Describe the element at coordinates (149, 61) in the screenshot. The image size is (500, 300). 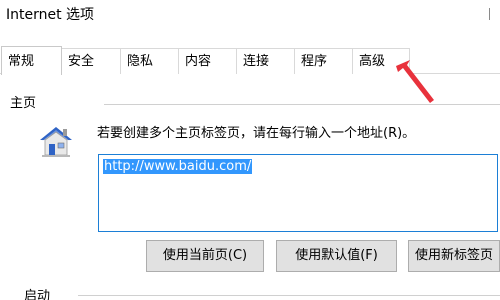
I see `tab-privacy: 隐私` at that location.